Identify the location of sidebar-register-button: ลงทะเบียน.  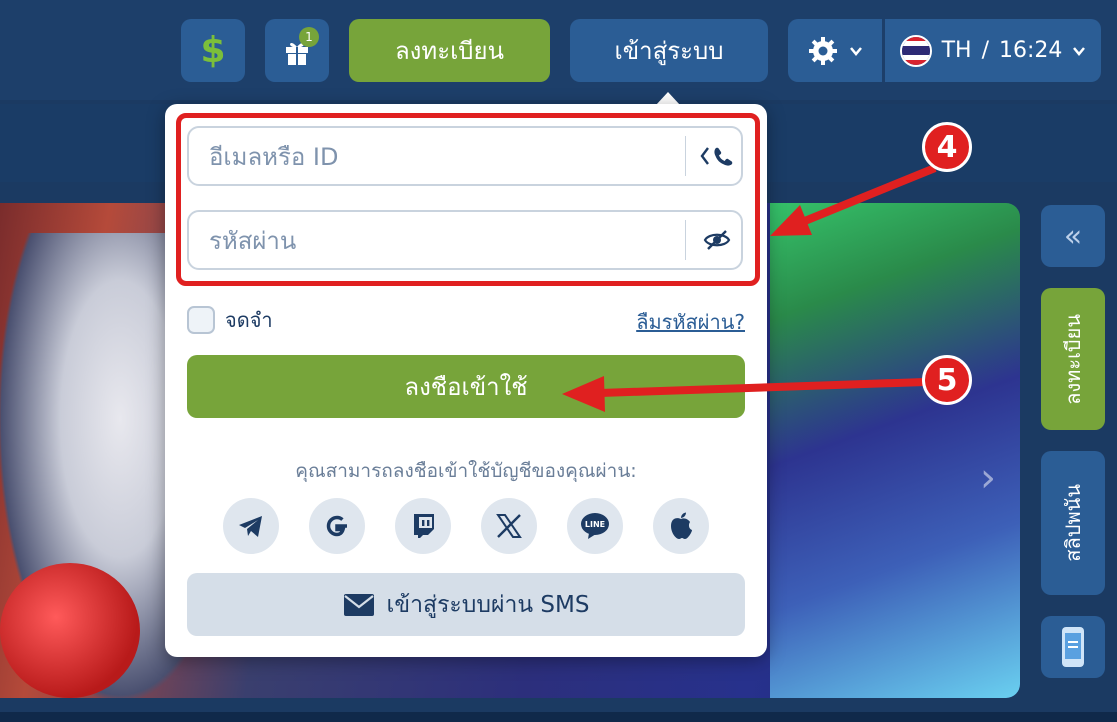
(1073, 359).